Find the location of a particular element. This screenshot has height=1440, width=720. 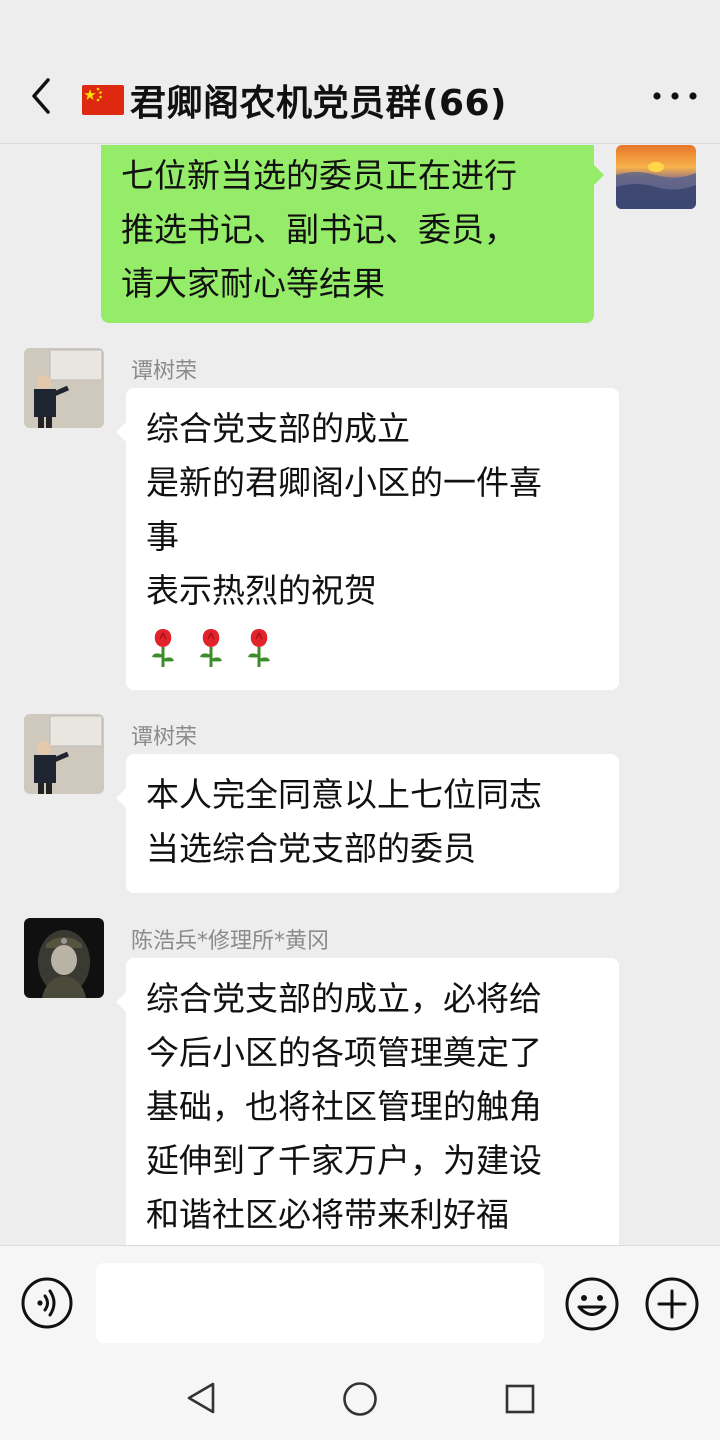

message-text-line: 请大家耐心等结果 is located at coordinates (253, 283).